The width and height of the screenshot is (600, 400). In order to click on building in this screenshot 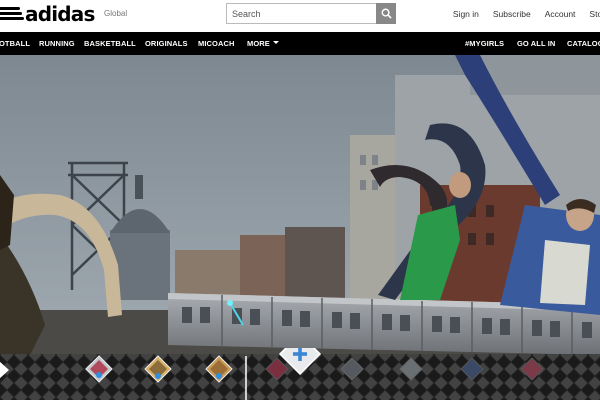, I will do `click(315, 267)`.